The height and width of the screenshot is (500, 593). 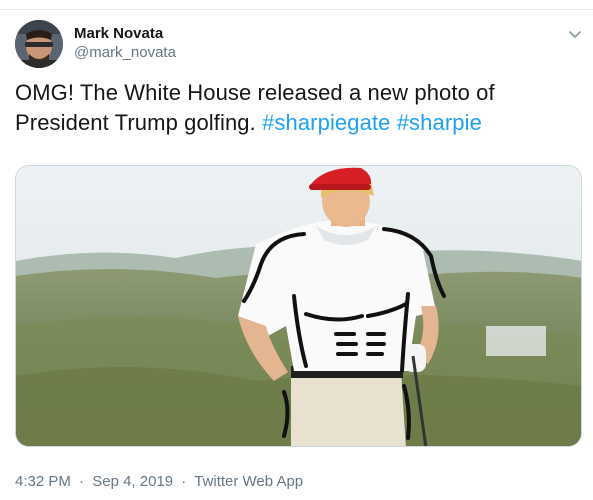 I want to click on chevron-down-icon, so click(x=575, y=34).